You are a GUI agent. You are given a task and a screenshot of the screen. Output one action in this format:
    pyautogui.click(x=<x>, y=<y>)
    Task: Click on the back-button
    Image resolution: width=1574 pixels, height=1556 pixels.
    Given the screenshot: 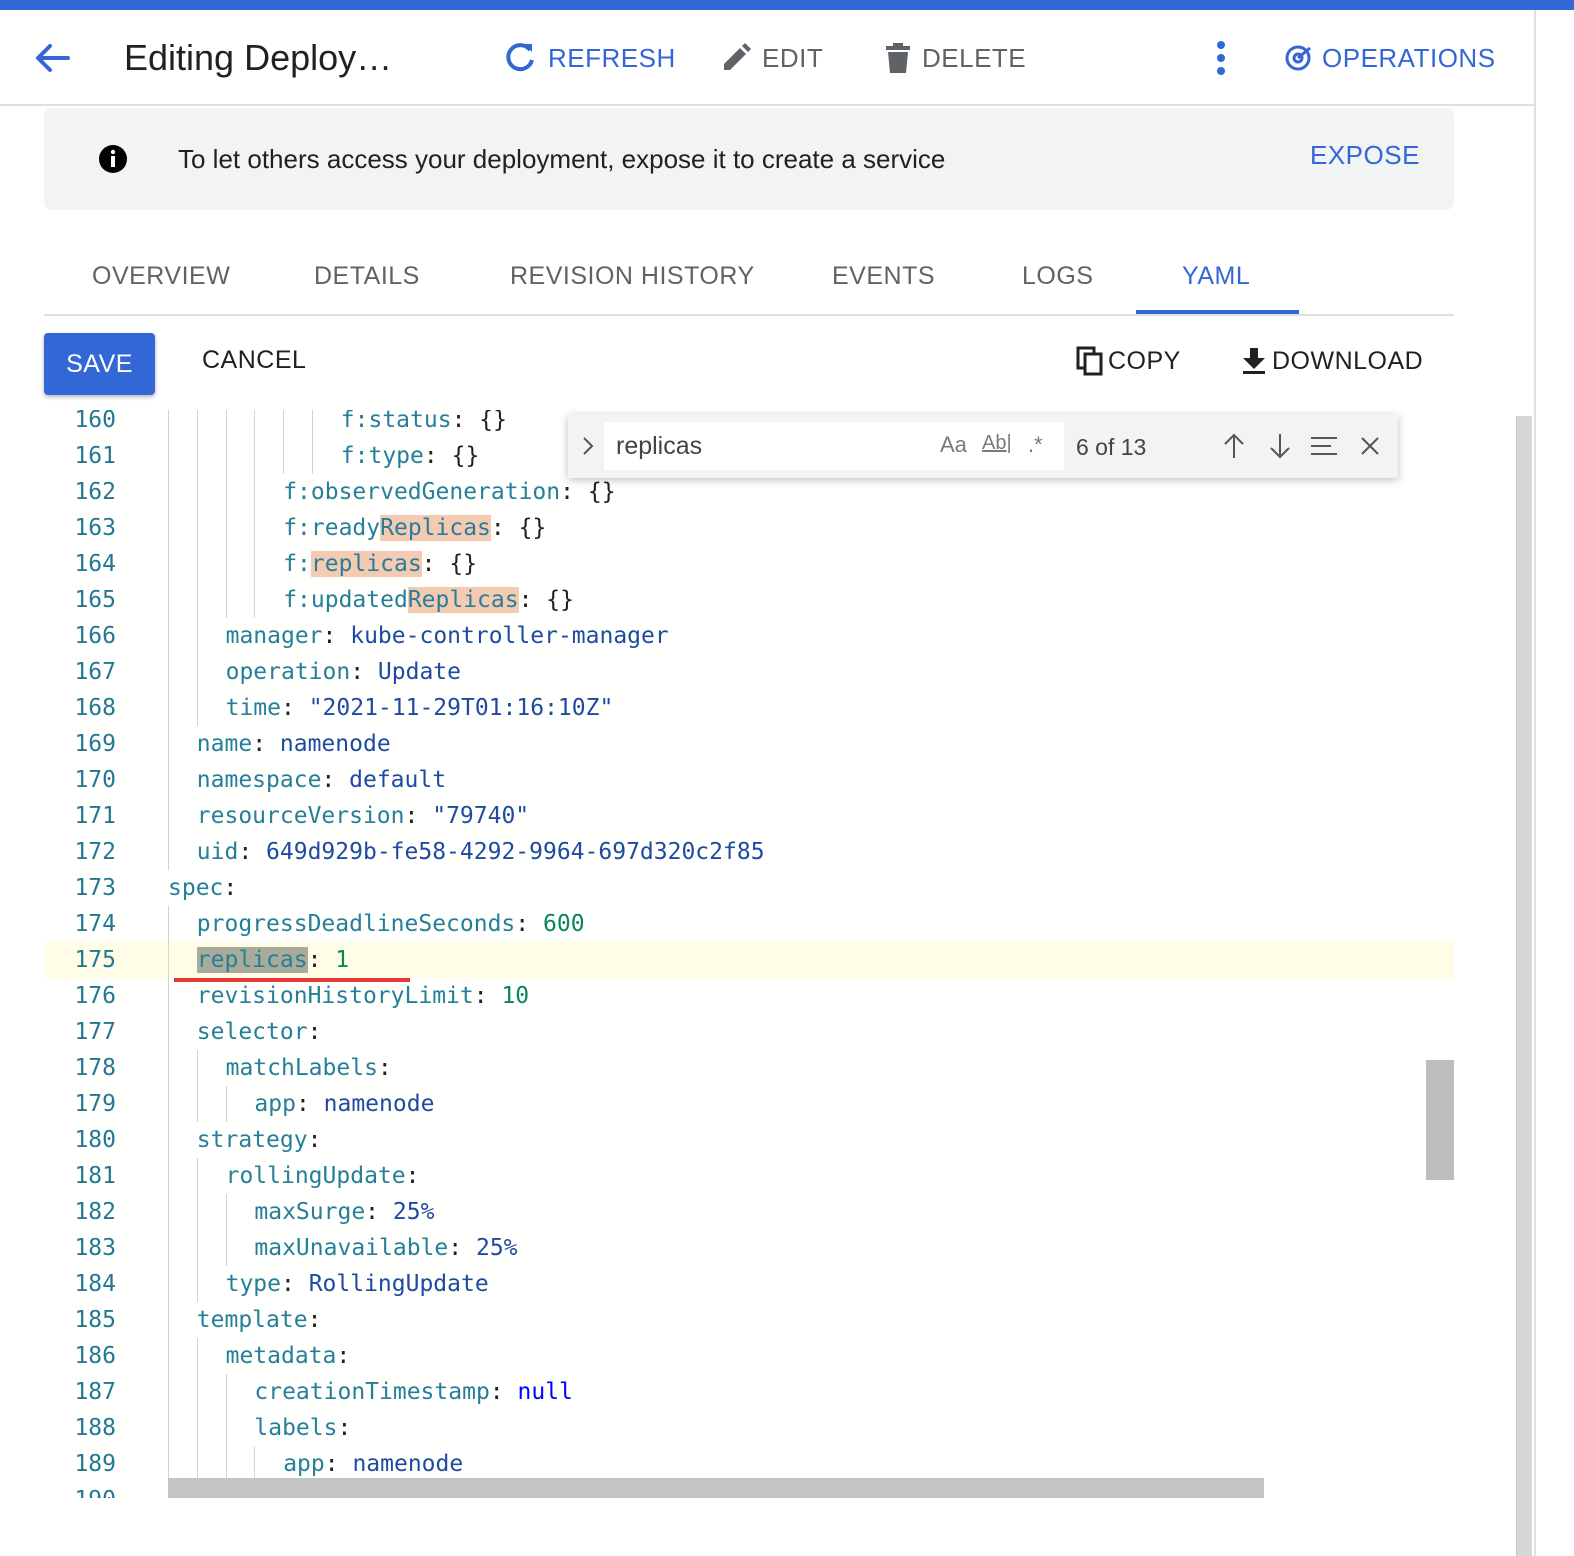 What is the action you would take?
    pyautogui.click(x=52, y=58)
    